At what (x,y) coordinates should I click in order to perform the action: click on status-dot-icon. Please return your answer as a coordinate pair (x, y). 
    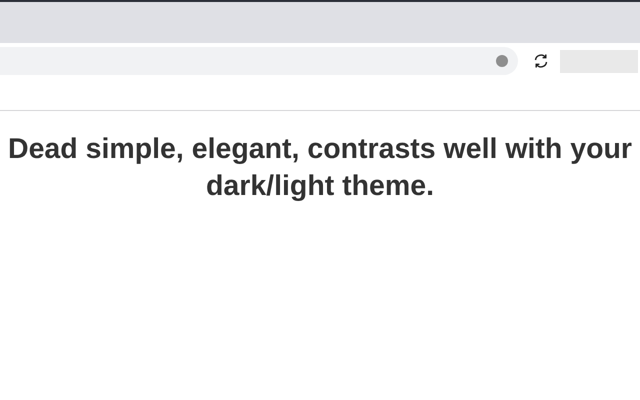
    Looking at the image, I should click on (502, 61).